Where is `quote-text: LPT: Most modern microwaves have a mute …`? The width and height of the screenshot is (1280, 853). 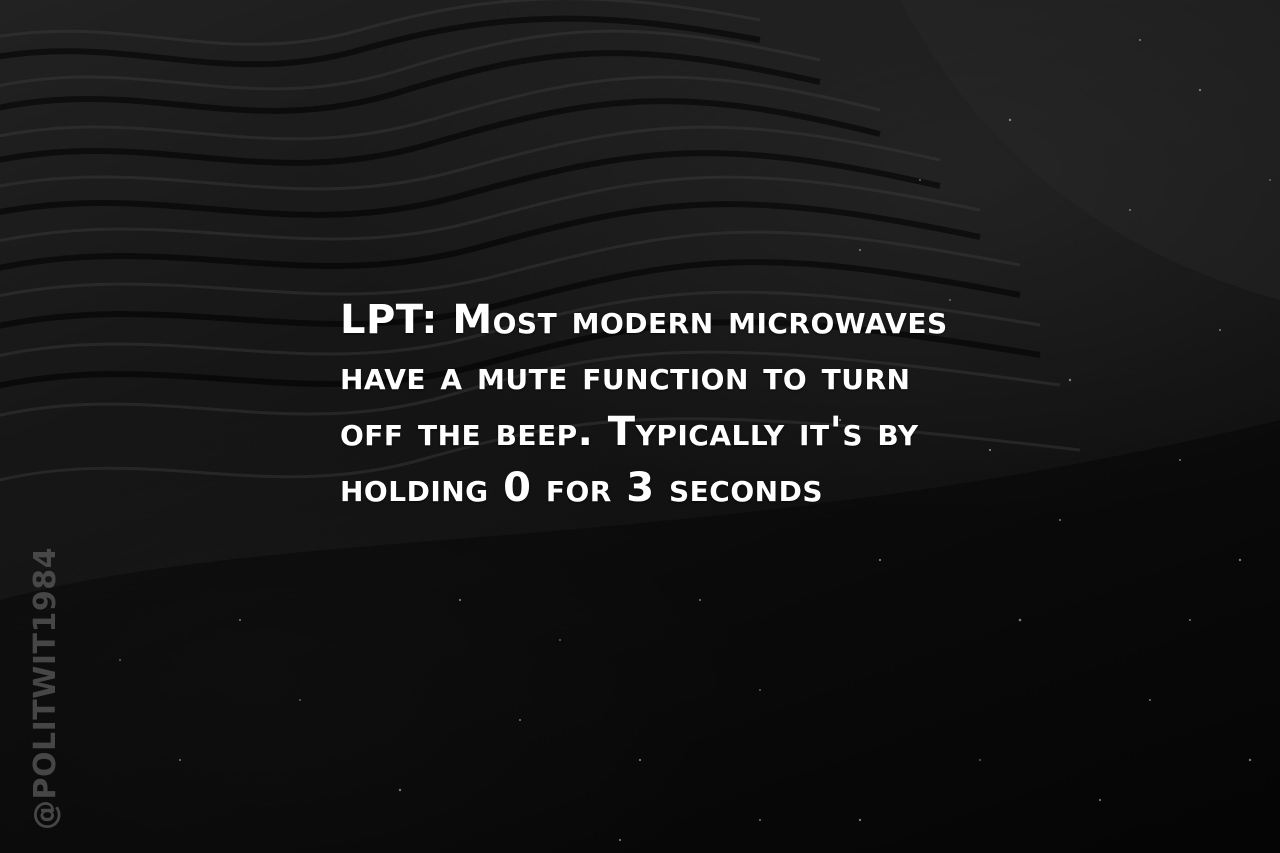 quote-text: LPT: Most modern microwaves have a mute … is located at coordinates (644, 404).